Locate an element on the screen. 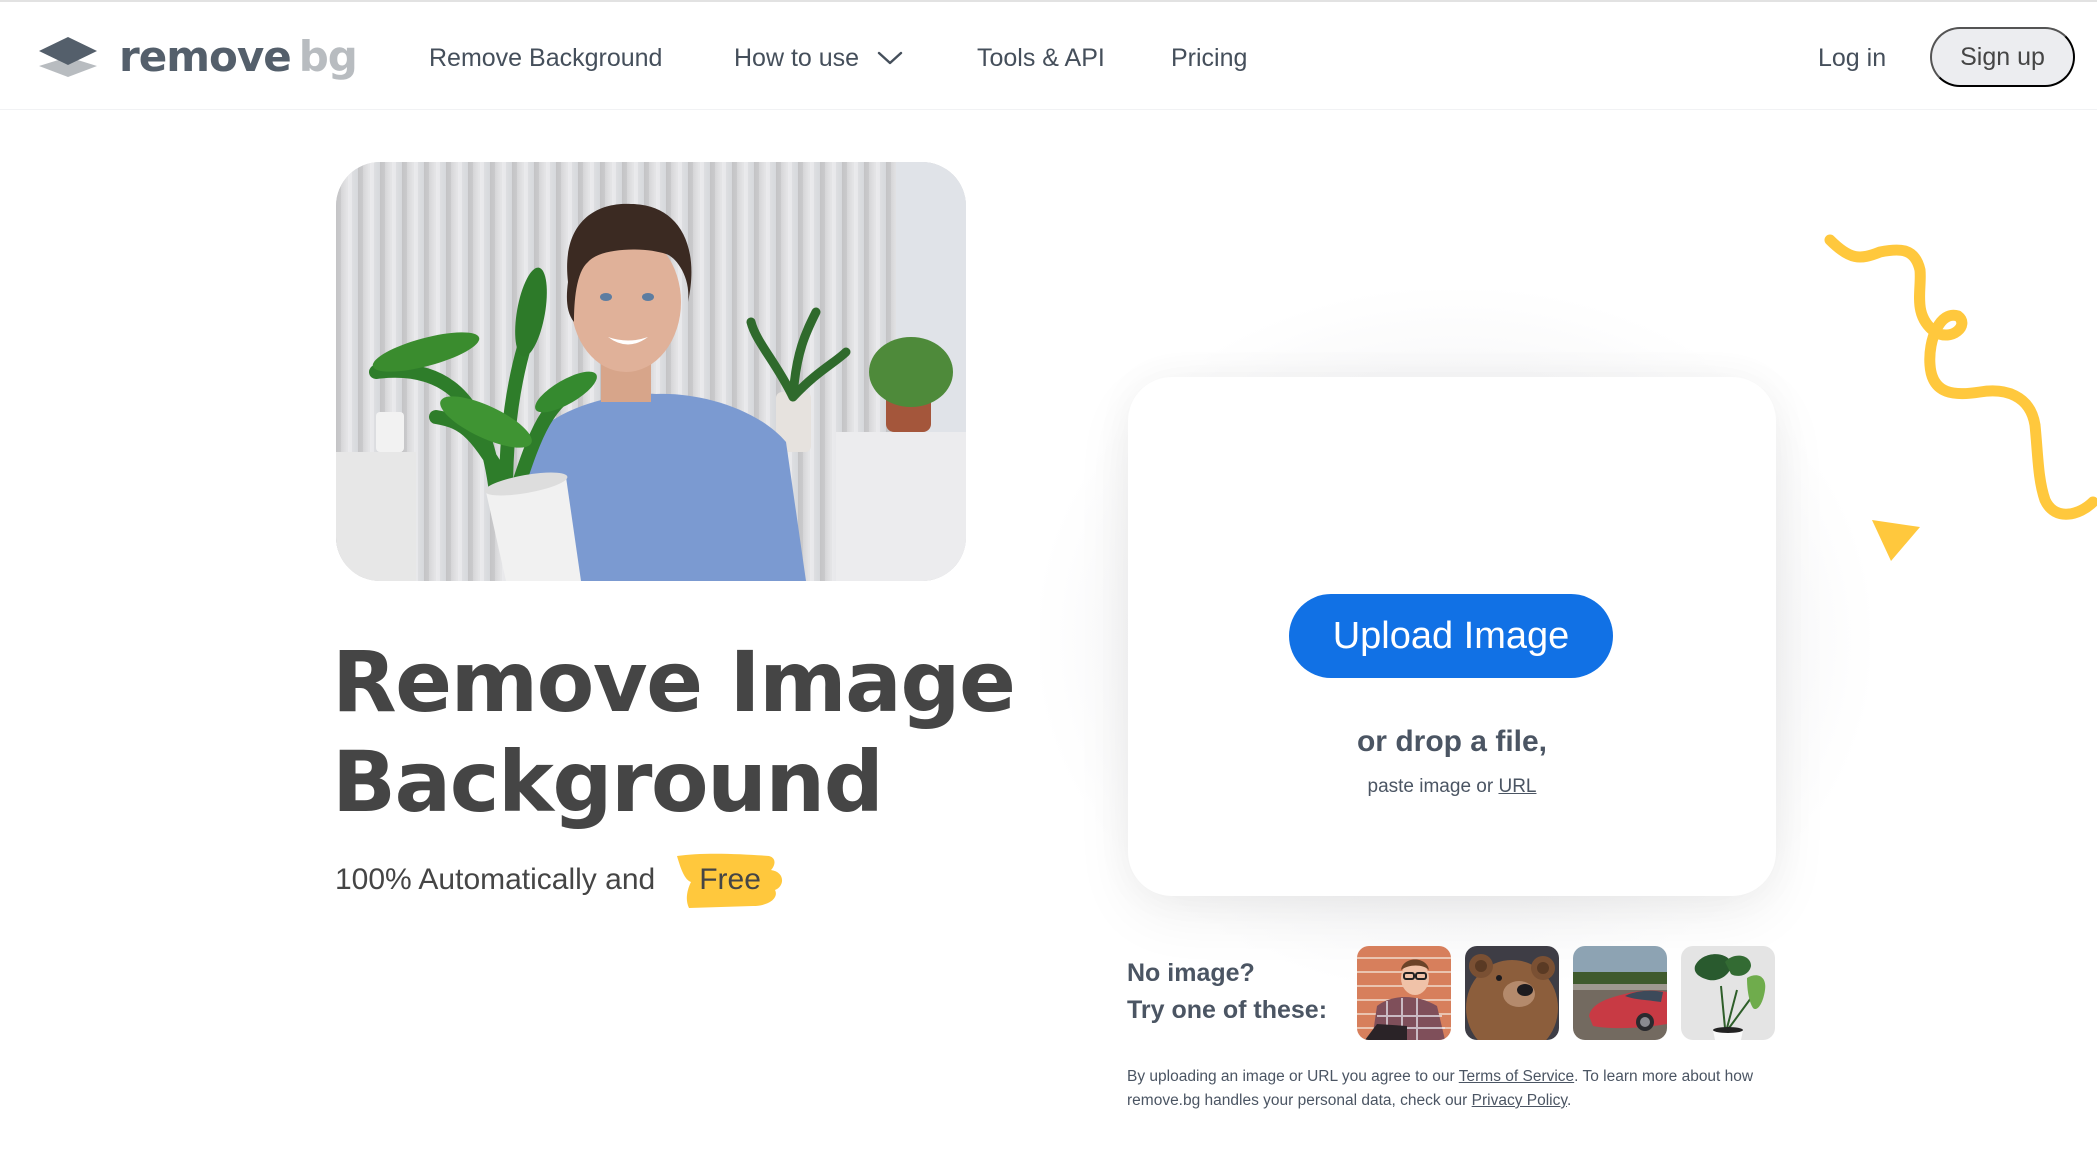 This screenshot has height=1149, width=2097. nav-remove-background: Remove Background is located at coordinates (545, 58).